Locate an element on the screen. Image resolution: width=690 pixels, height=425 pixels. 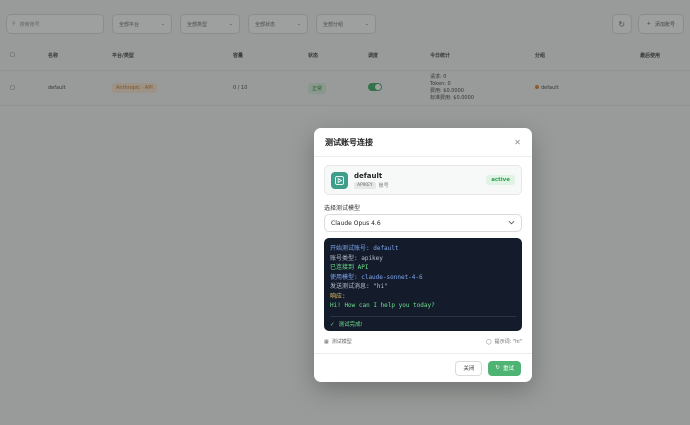
test-complete: ✓ 测试完成! is located at coordinates (423, 326).